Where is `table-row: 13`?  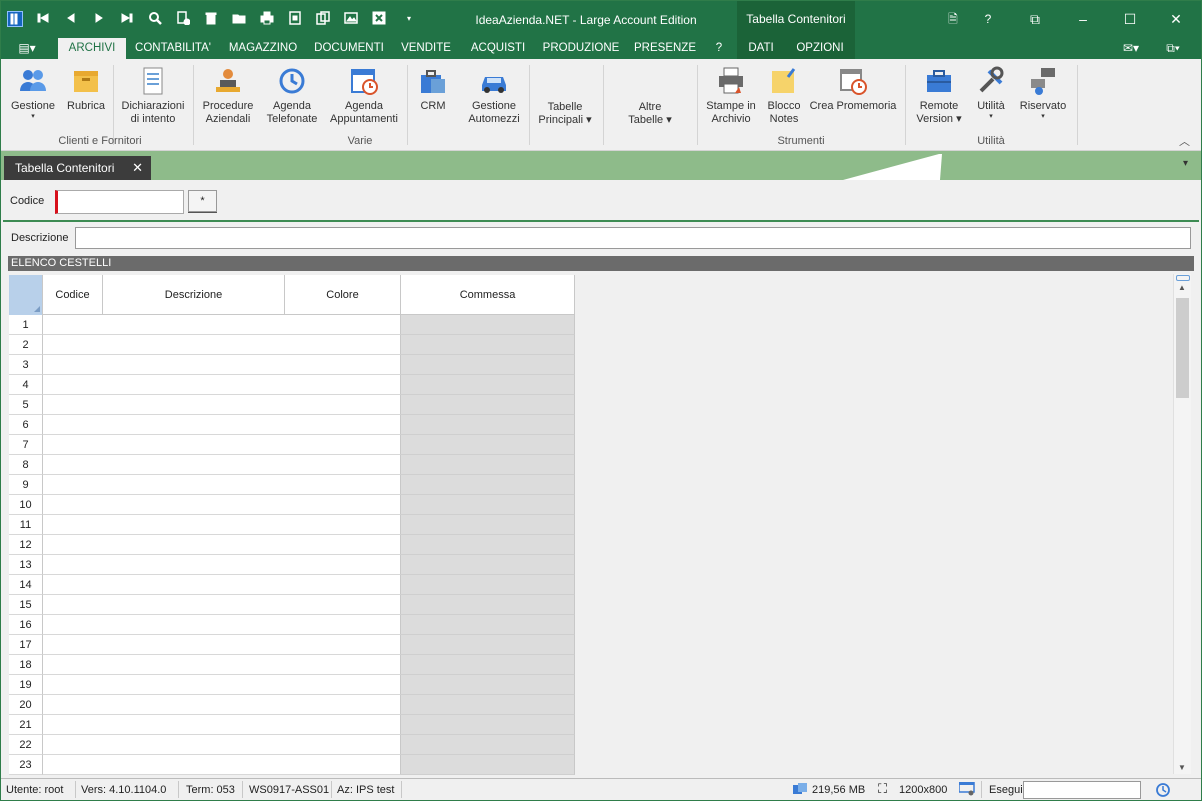
table-row: 13 is located at coordinates (292, 565).